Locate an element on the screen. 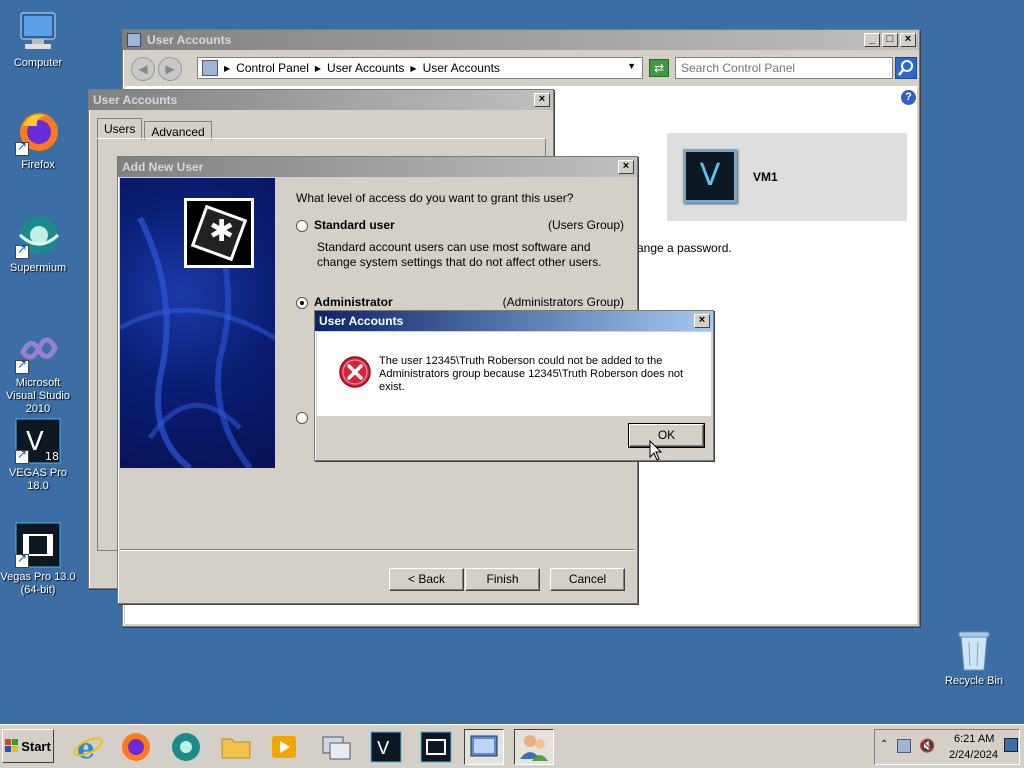 The image size is (1024, 768). refresh-button: ⇄ is located at coordinates (659, 68).